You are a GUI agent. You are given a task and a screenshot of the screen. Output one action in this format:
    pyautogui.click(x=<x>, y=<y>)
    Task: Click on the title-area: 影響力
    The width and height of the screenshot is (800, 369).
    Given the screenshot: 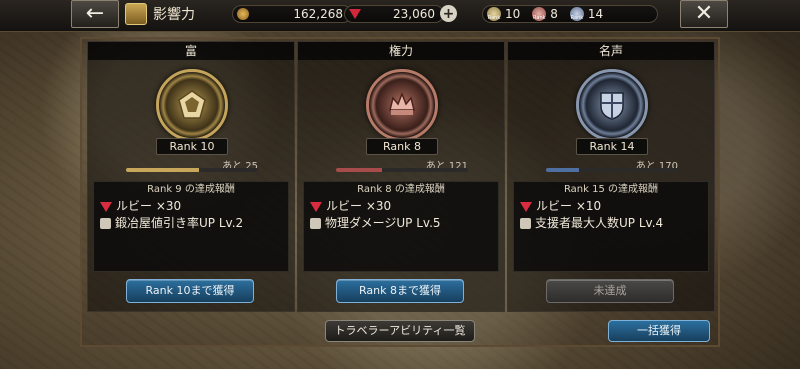 What is the action you would take?
    pyautogui.click(x=170, y=14)
    